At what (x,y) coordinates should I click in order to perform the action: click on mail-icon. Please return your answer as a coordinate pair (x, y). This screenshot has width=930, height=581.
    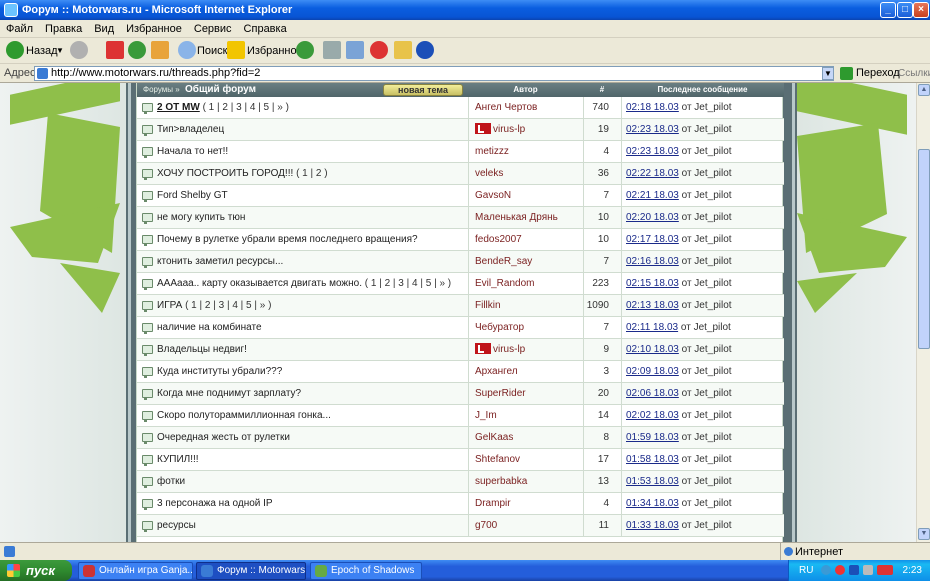
    Looking at the image, I should click on (355, 50).